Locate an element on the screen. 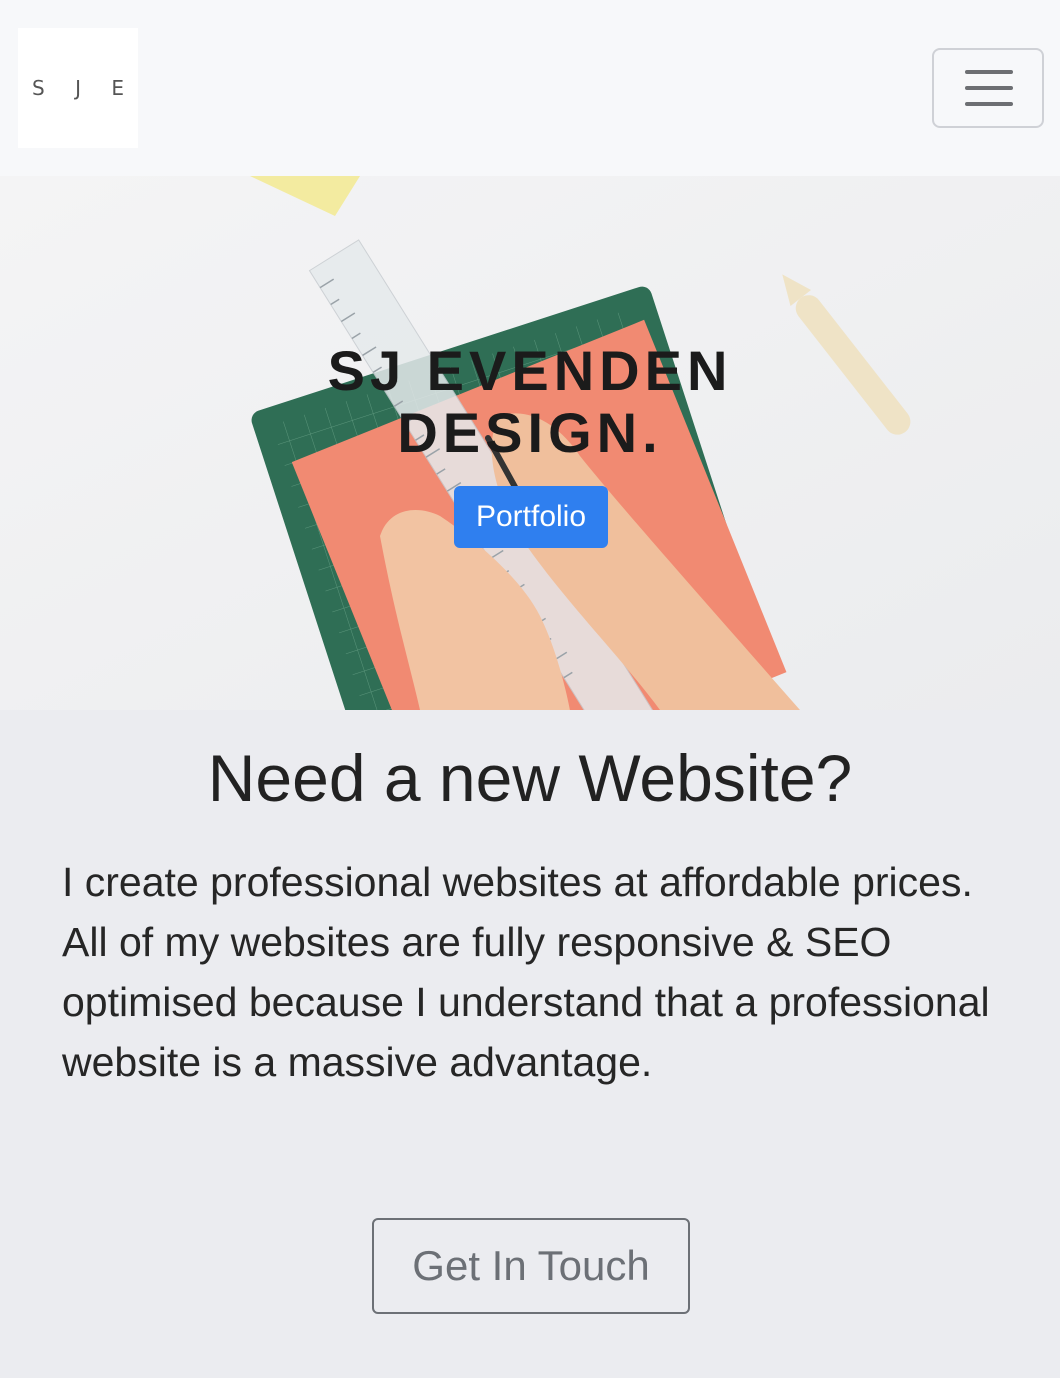  hero-title-line-2: DESIGN. is located at coordinates (530, 432).